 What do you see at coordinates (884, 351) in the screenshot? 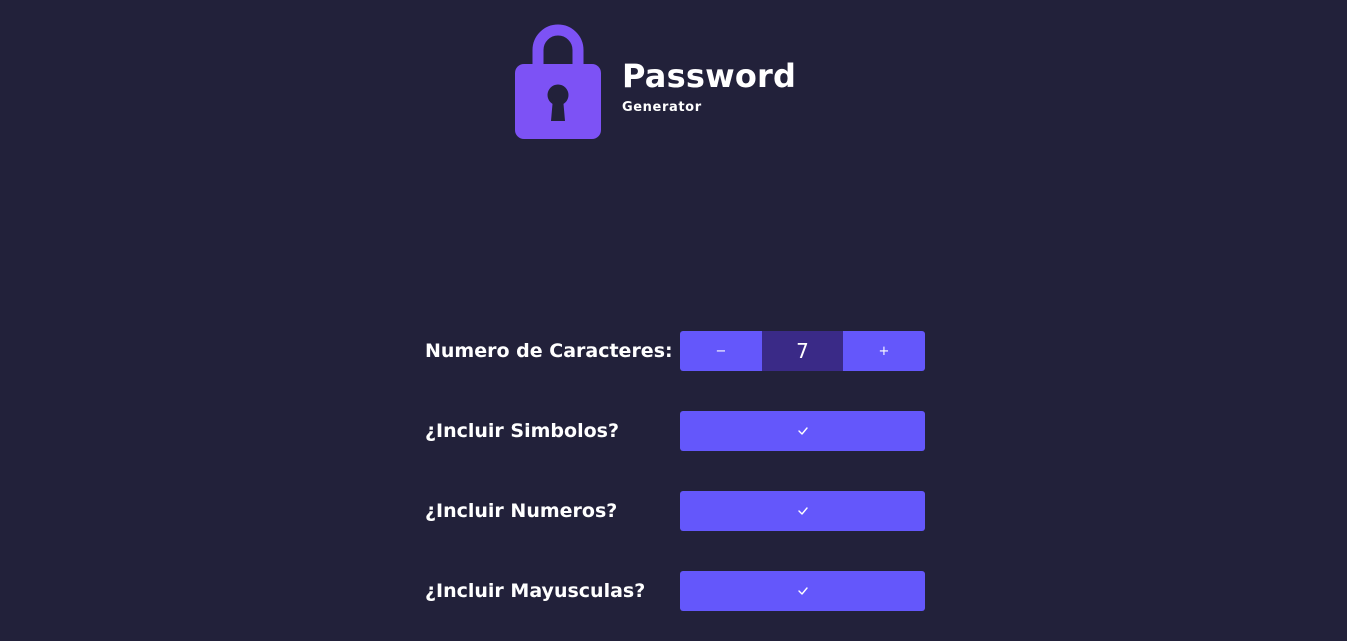
I see `increment-button: +` at bounding box center [884, 351].